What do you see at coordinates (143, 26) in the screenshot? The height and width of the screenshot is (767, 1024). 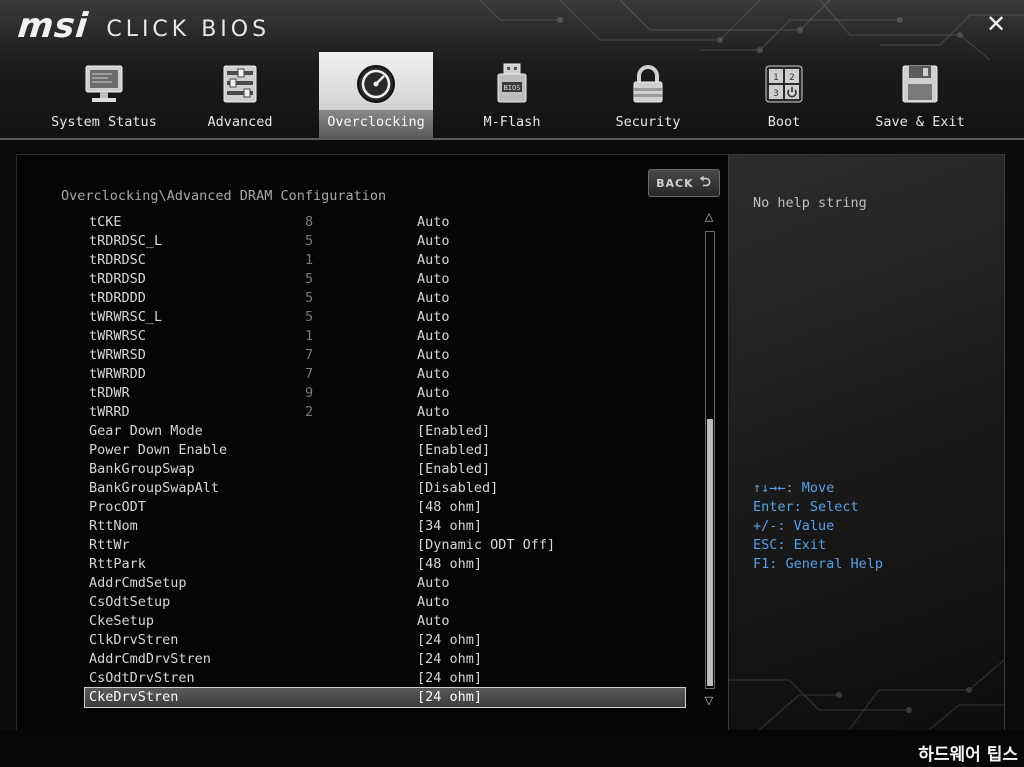 I see `msi-logo: msi CLICK BIOS` at bounding box center [143, 26].